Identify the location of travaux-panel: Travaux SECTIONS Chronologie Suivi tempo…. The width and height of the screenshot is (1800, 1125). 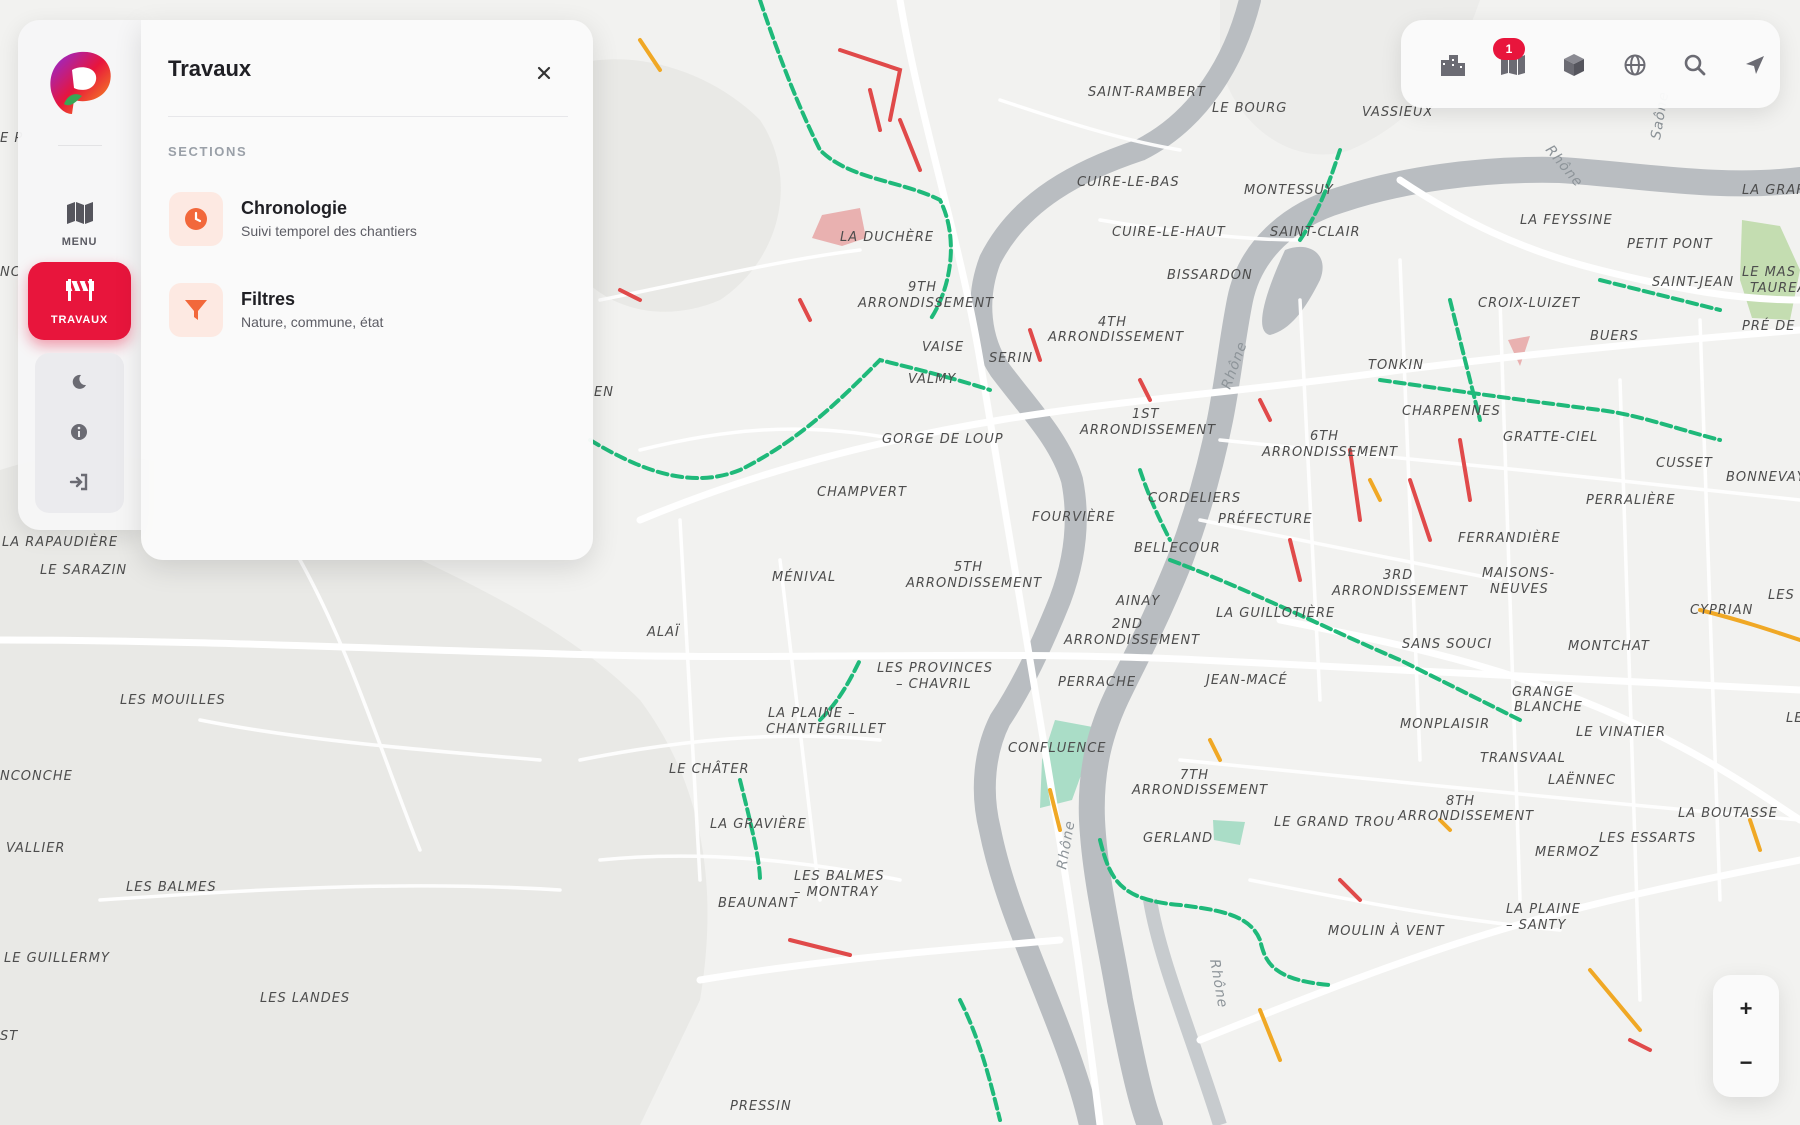
(367, 290).